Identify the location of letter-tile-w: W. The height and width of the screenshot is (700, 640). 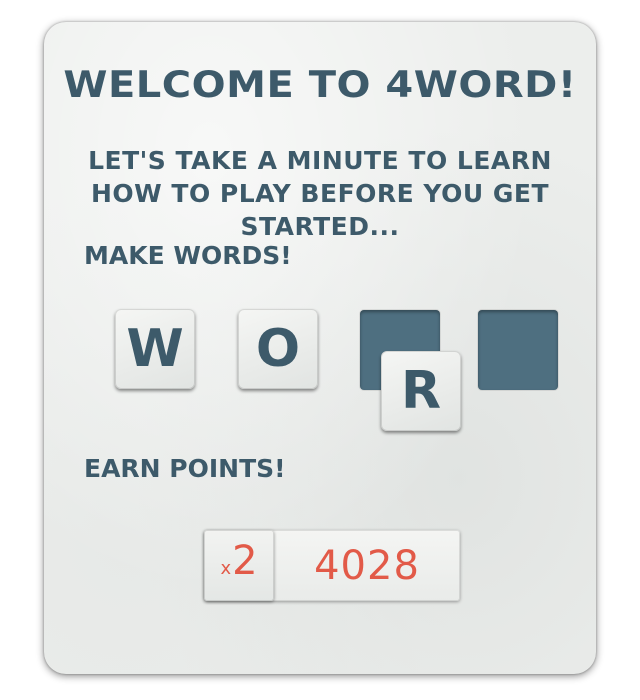
(155, 349).